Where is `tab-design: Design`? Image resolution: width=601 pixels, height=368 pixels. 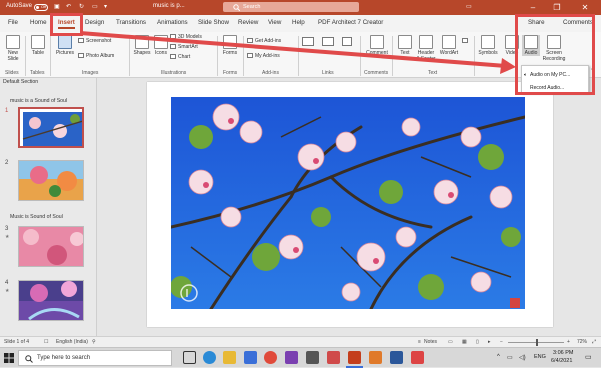 tab-design: Design is located at coordinates (94, 22).